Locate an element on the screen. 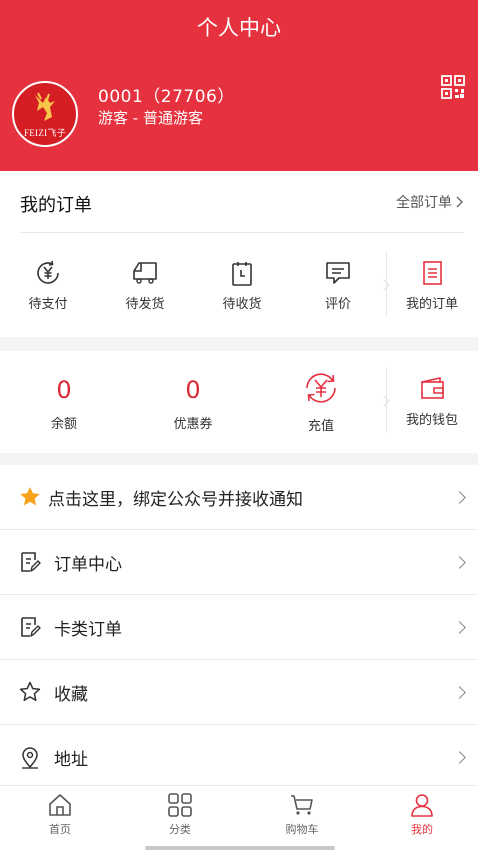 The image size is (478, 850). all-orders-label: 全部订单 is located at coordinates (424, 203).